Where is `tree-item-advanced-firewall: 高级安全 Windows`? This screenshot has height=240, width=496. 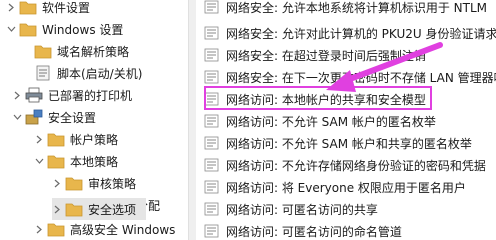 tree-item-advanced-firewall: 高级安全 Windows is located at coordinates (104, 229).